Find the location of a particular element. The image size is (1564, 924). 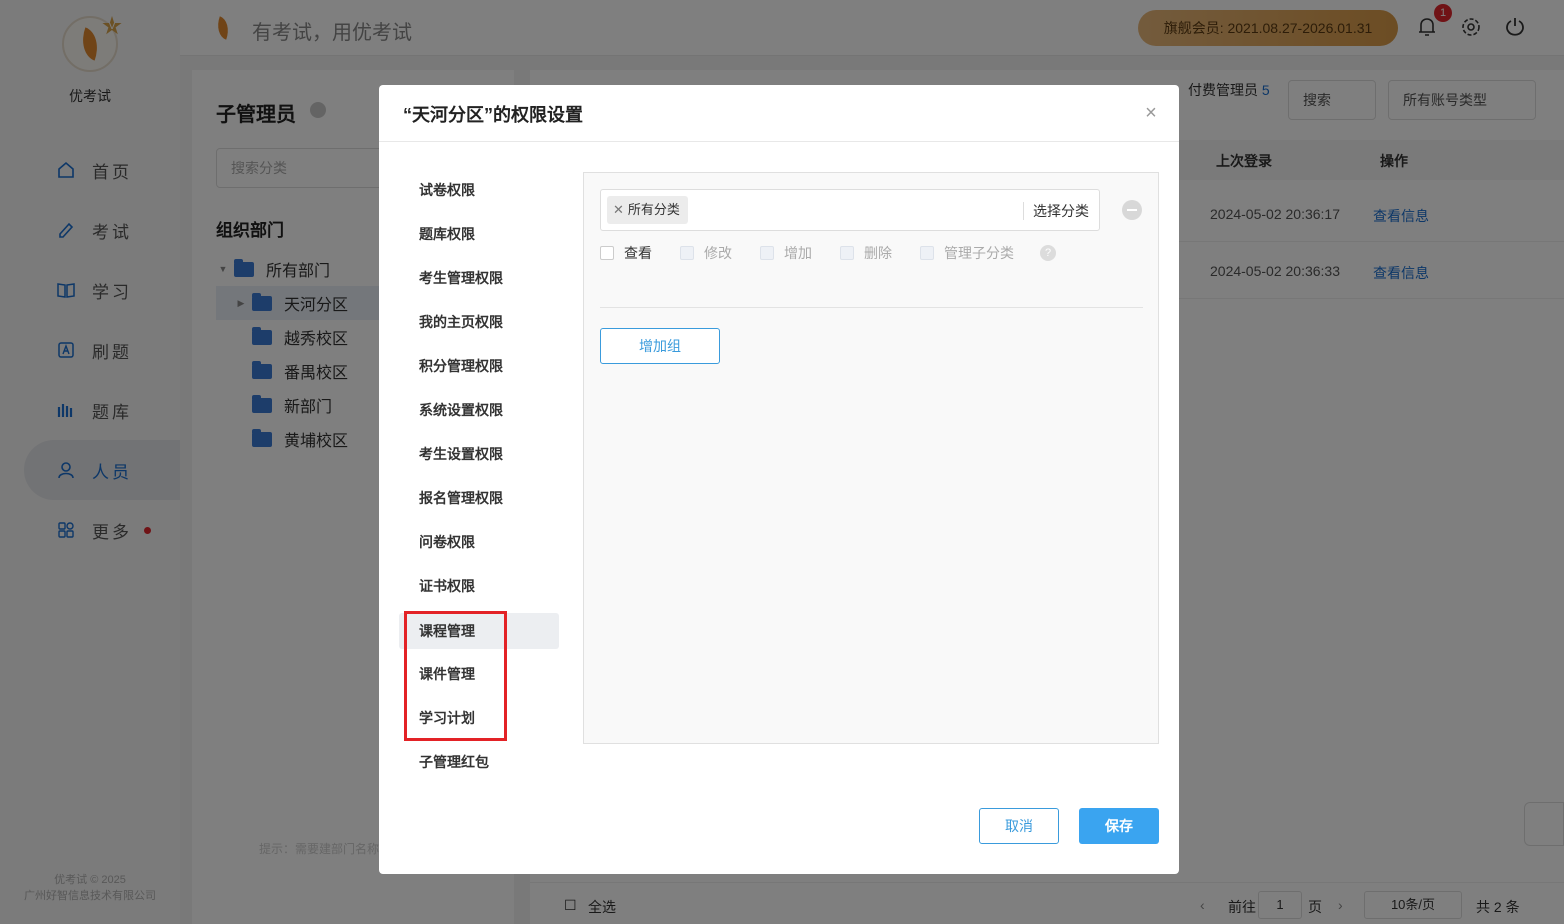

checkbox is located at coordinates (607, 253).